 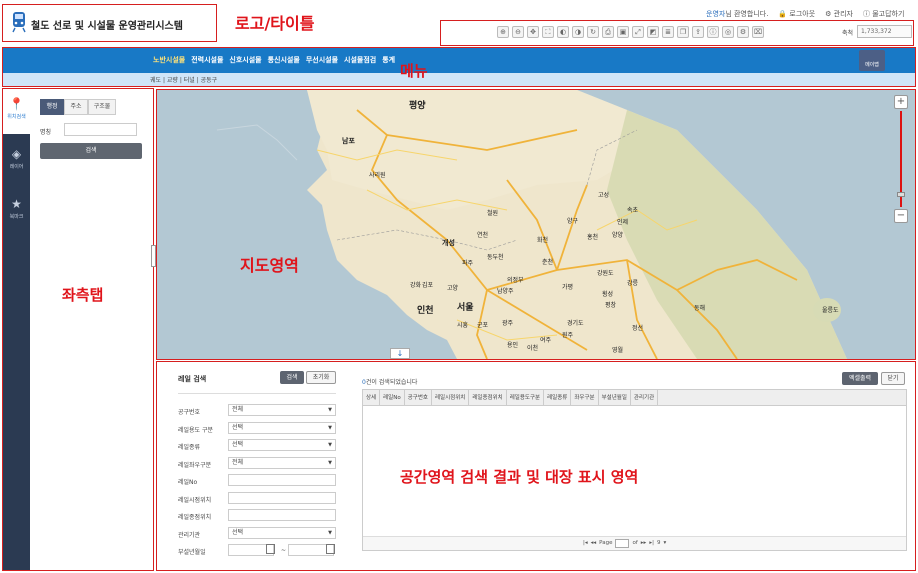 What do you see at coordinates (418, 397) in the screenshot?
I see `grid-column-header: 공구번호` at bounding box center [418, 397].